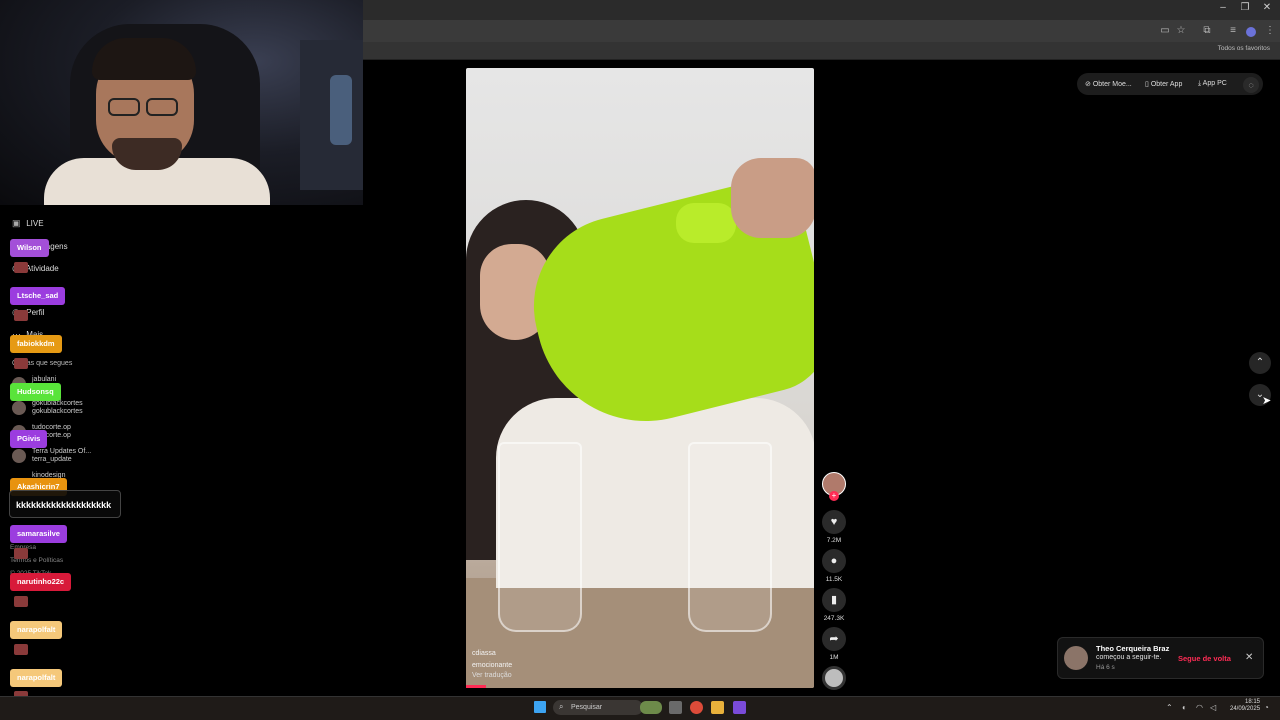  I want to click on following-item: Terra Updates Of... terra_update, so click(61, 456).